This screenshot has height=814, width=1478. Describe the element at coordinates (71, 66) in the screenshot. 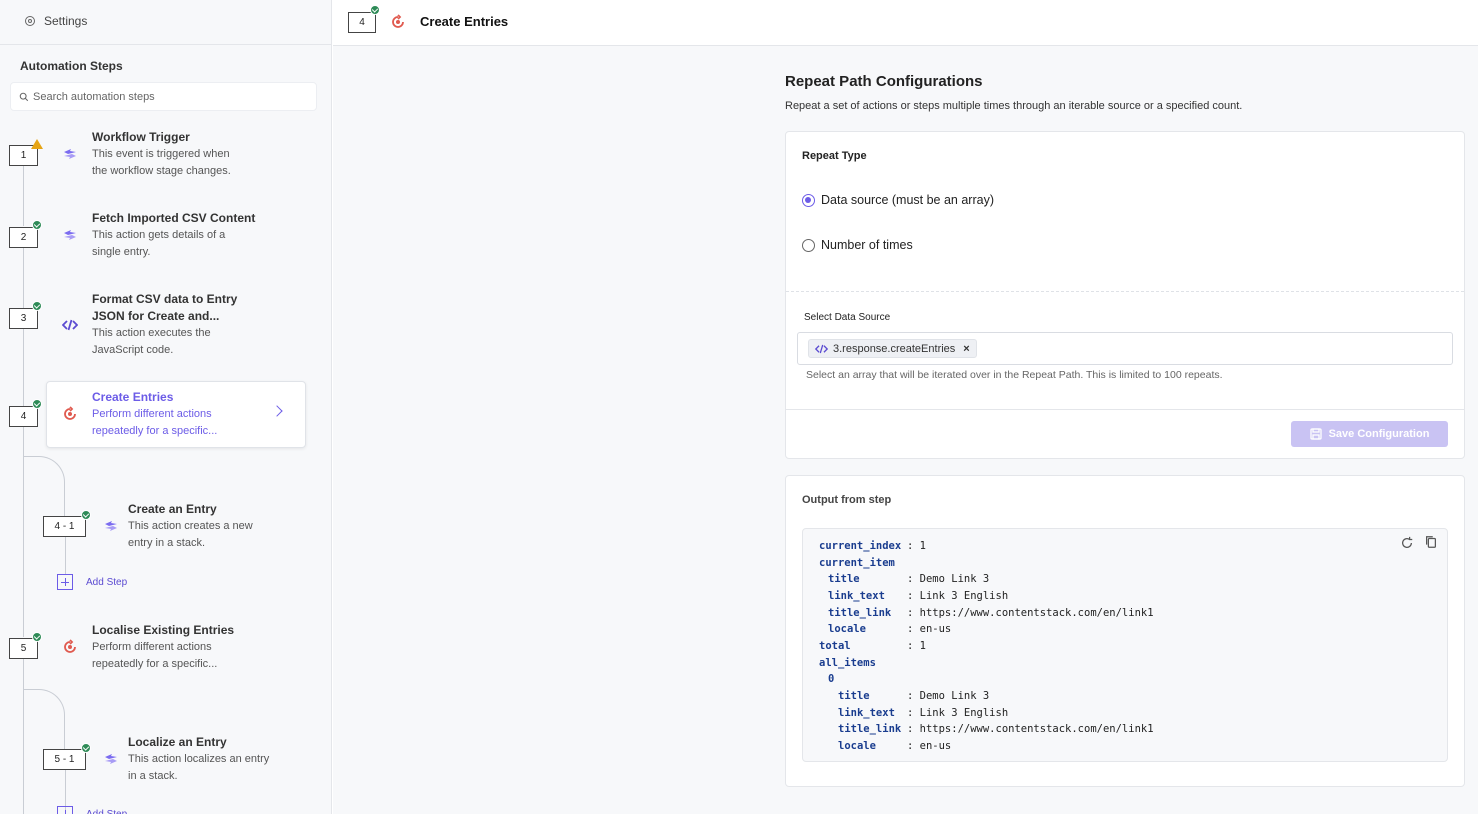

I see `section-title: Automation Steps` at that location.